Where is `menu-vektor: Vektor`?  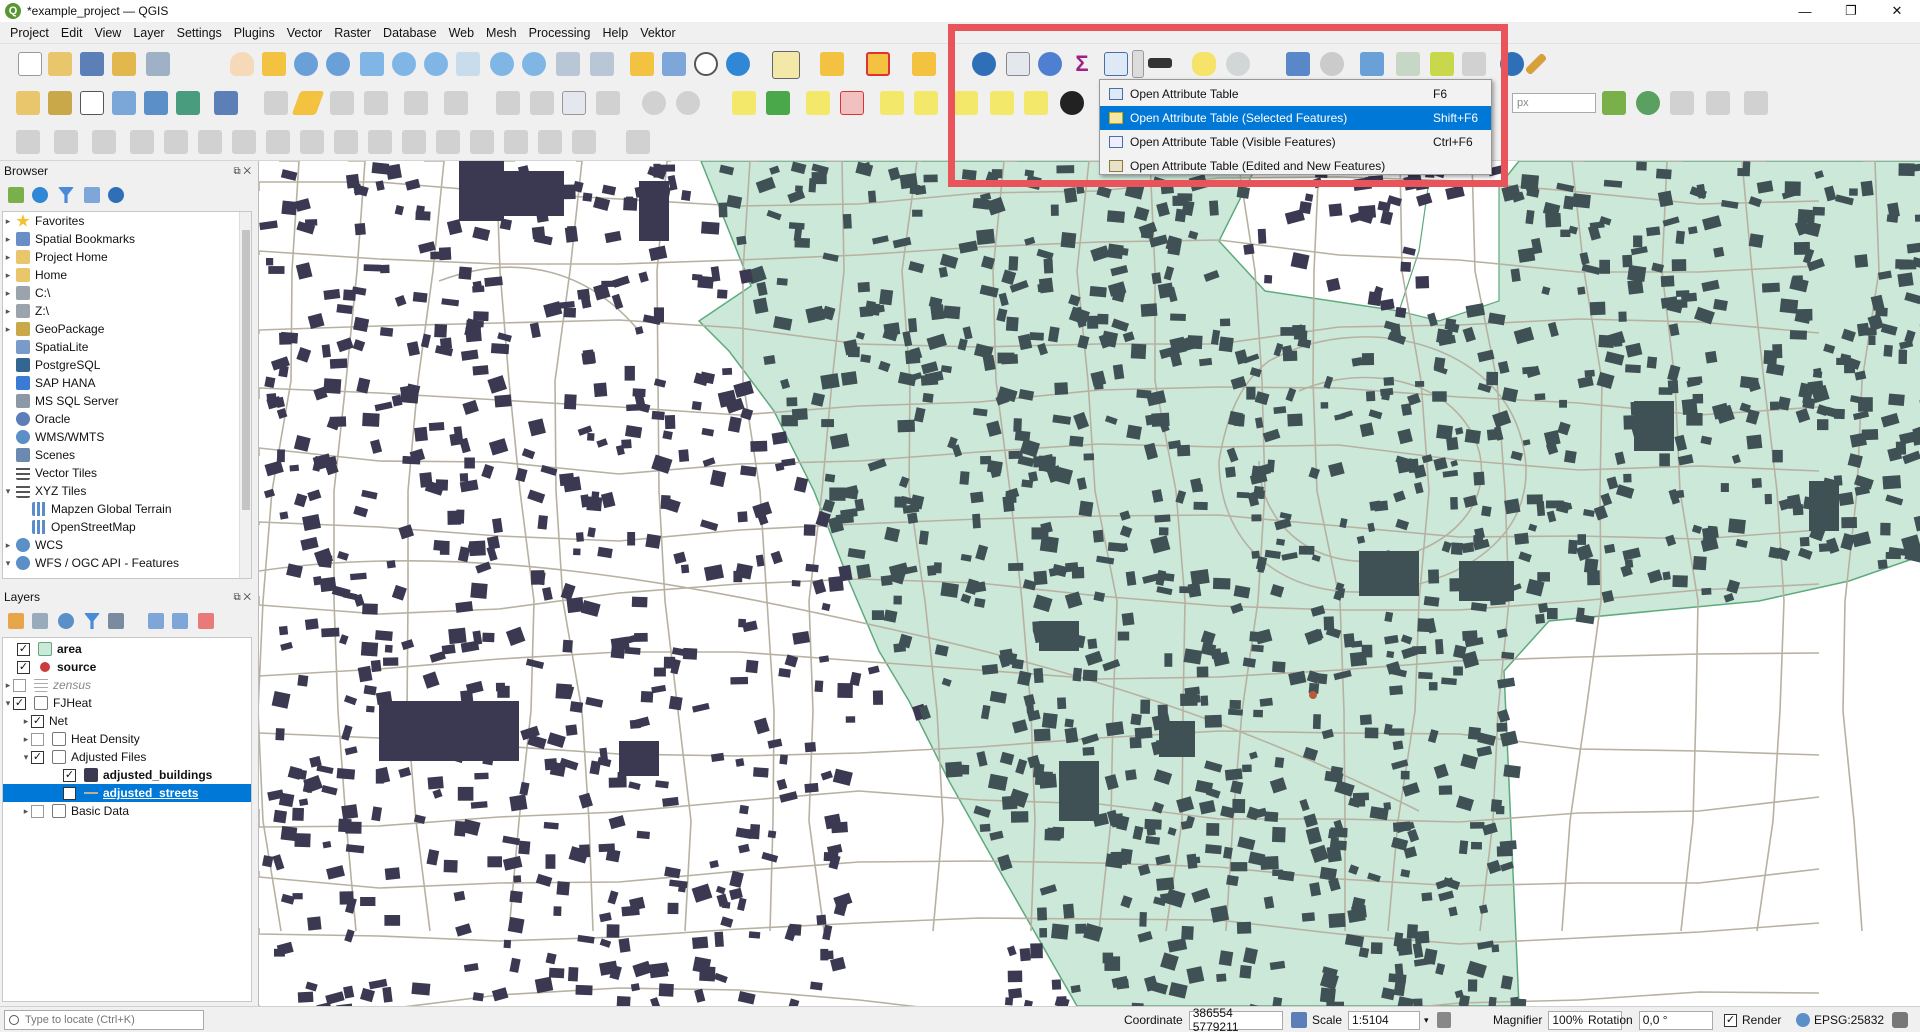 menu-vektor: Vektor is located at coordinates (657, 33).